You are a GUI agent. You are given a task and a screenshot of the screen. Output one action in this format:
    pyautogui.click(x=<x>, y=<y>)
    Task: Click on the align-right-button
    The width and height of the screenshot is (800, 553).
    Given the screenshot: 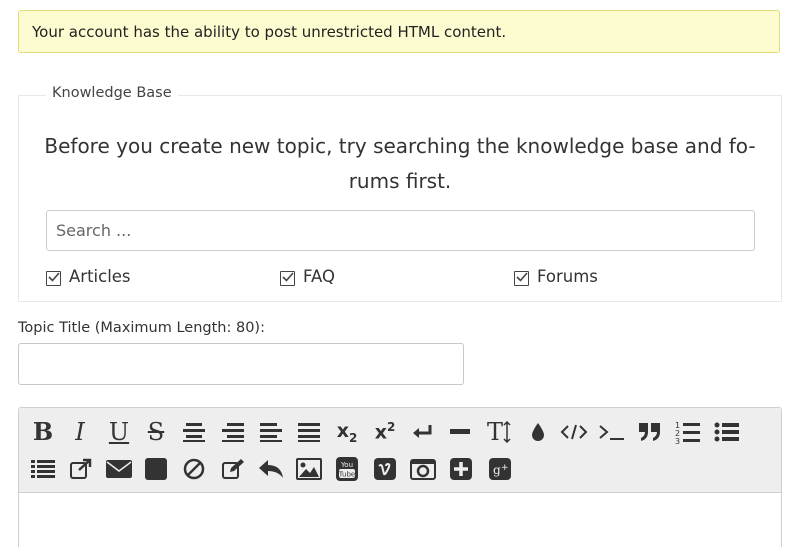 What is the action you would take?
    pyautogui.click(x=233, y=432)
    